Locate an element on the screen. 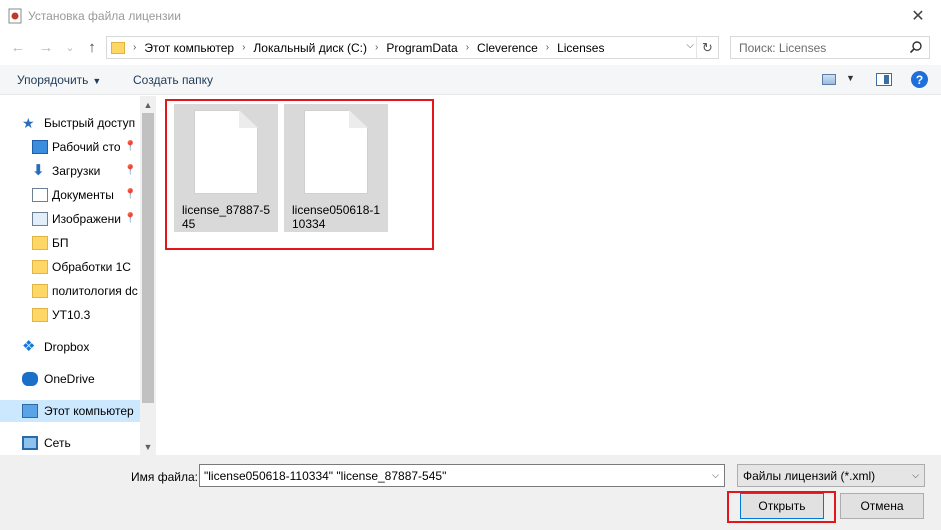 This screenshot has height=530, width=941. organize-button: Упорядочить ▼ is located at coordinates (59, 80).